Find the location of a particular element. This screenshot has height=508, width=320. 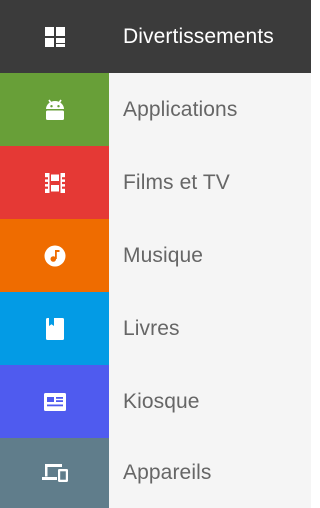

menu-item-applications: Applications is located at coordinates (155, 109).